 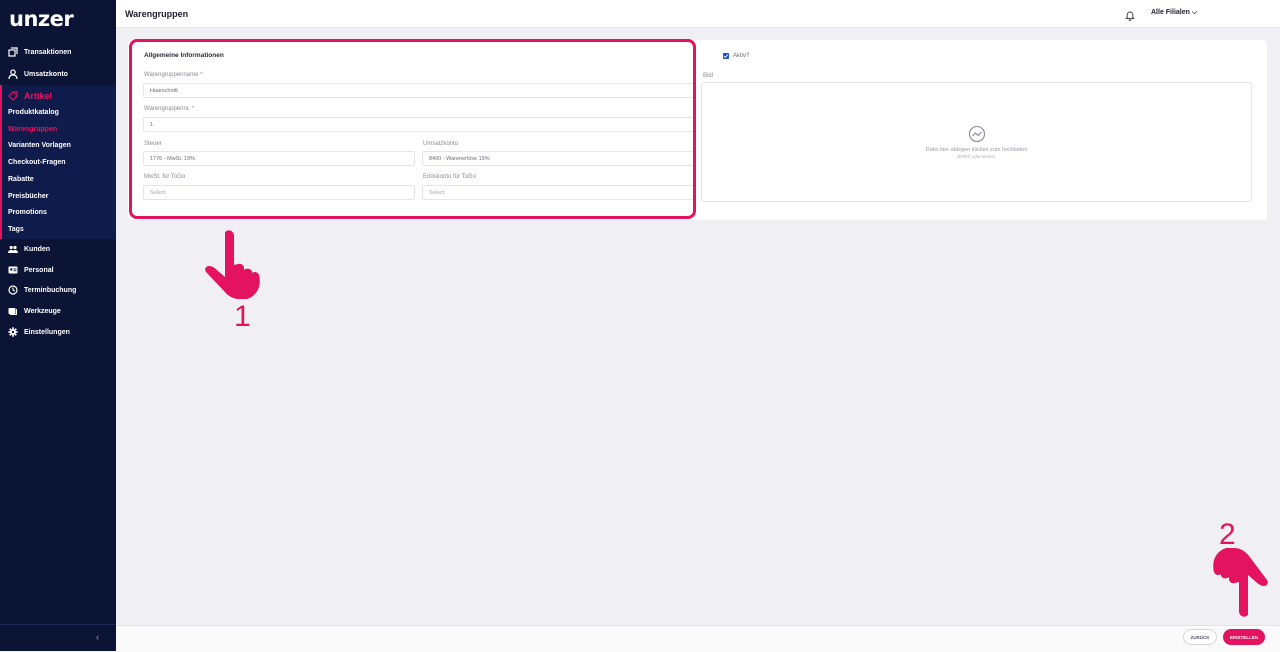 What do you see at coordinates (13, 332) in the screenshot?
I see `gear-icon` at bounding box center [13, 332].